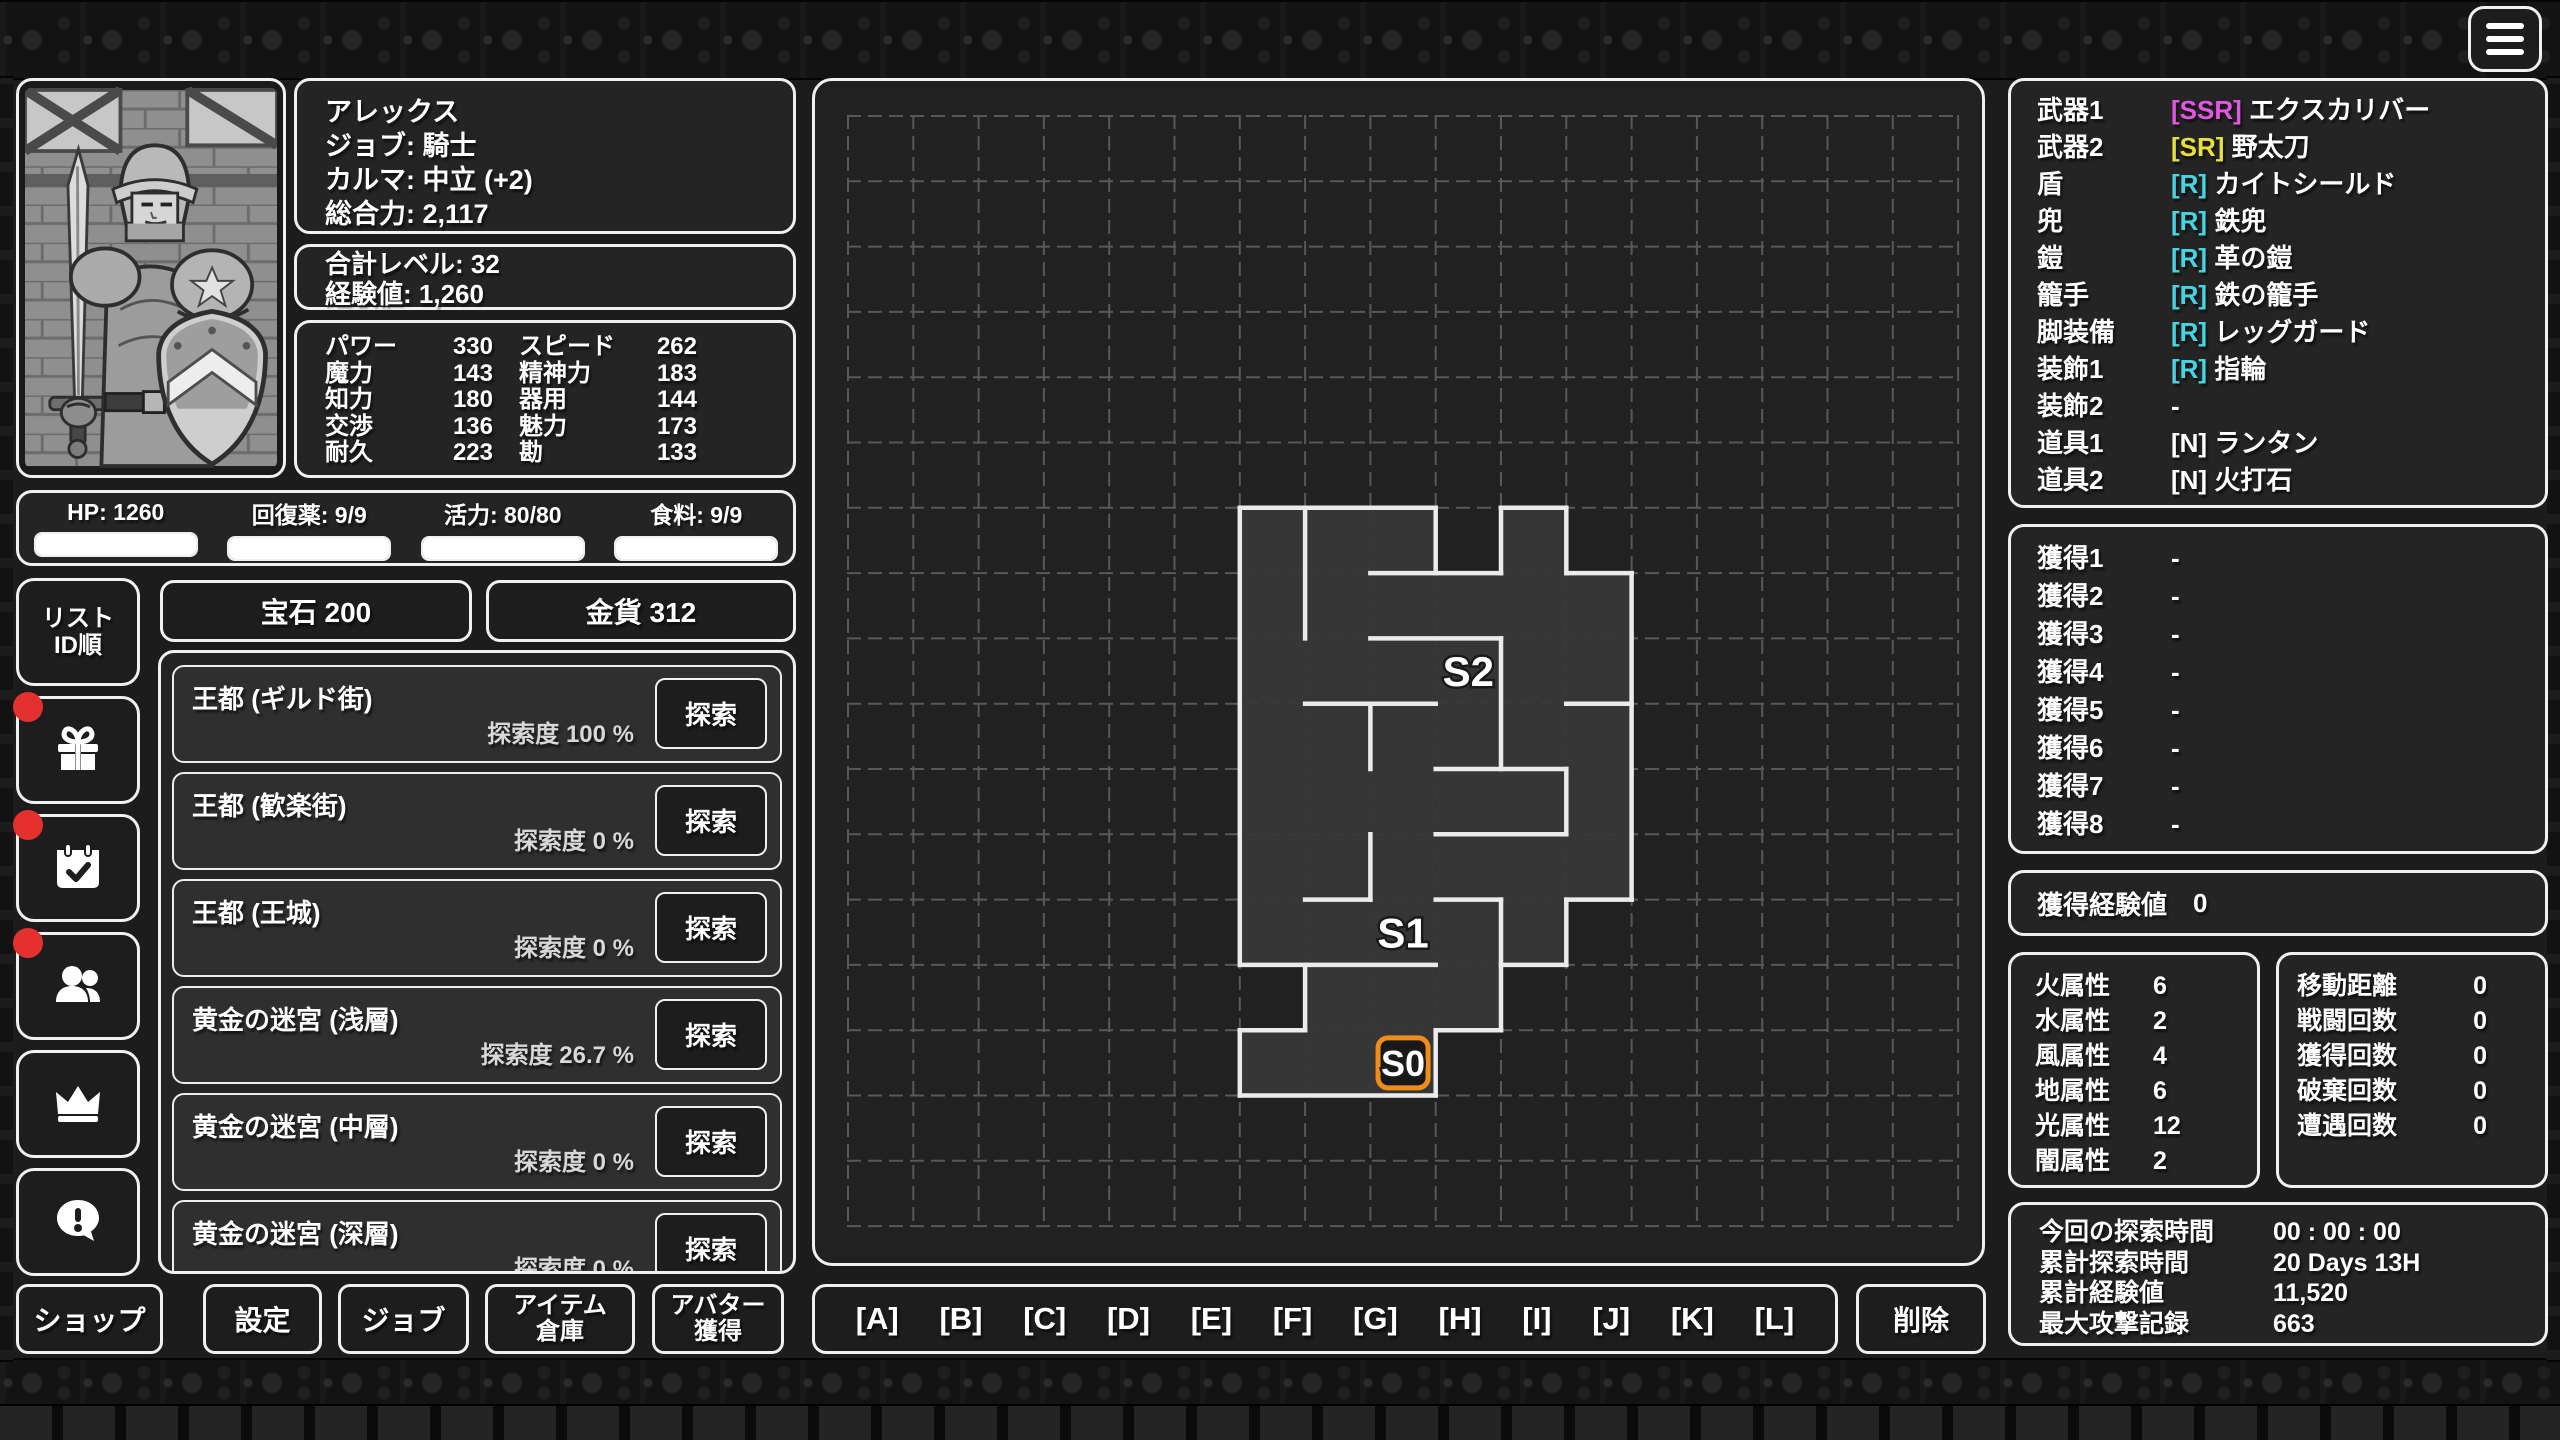  Describe the element at coordinates (1921, 1319) in the screenshot. I see `delete-button: 削除` at that location.